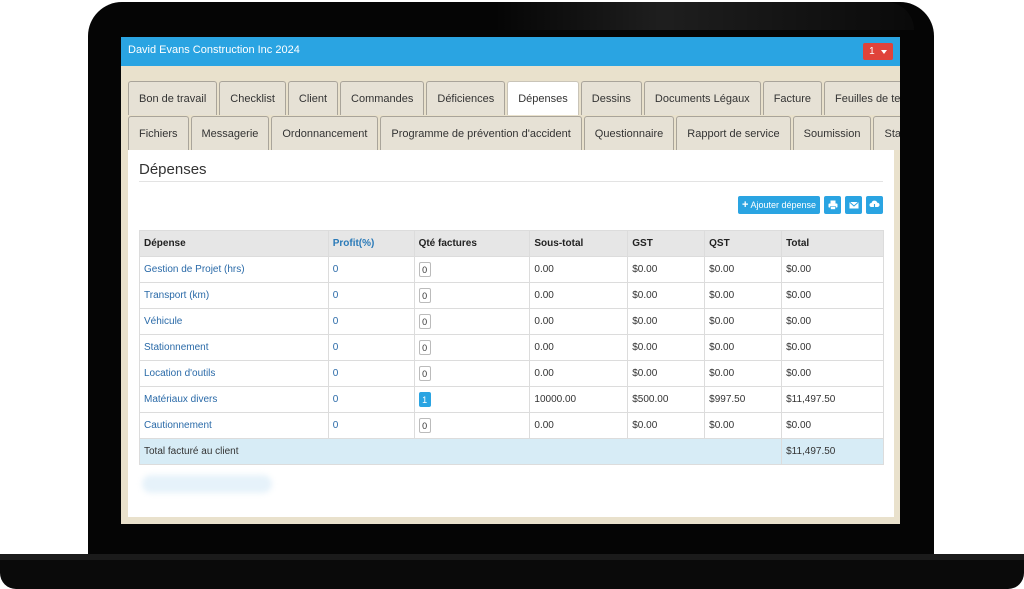 This screenshot has height=589, width=1024. What do you see at coordinates (629, 133) in the screenshot?
I see `tab-questionnaire: Questionnaire` at bounding box center [629, 133].